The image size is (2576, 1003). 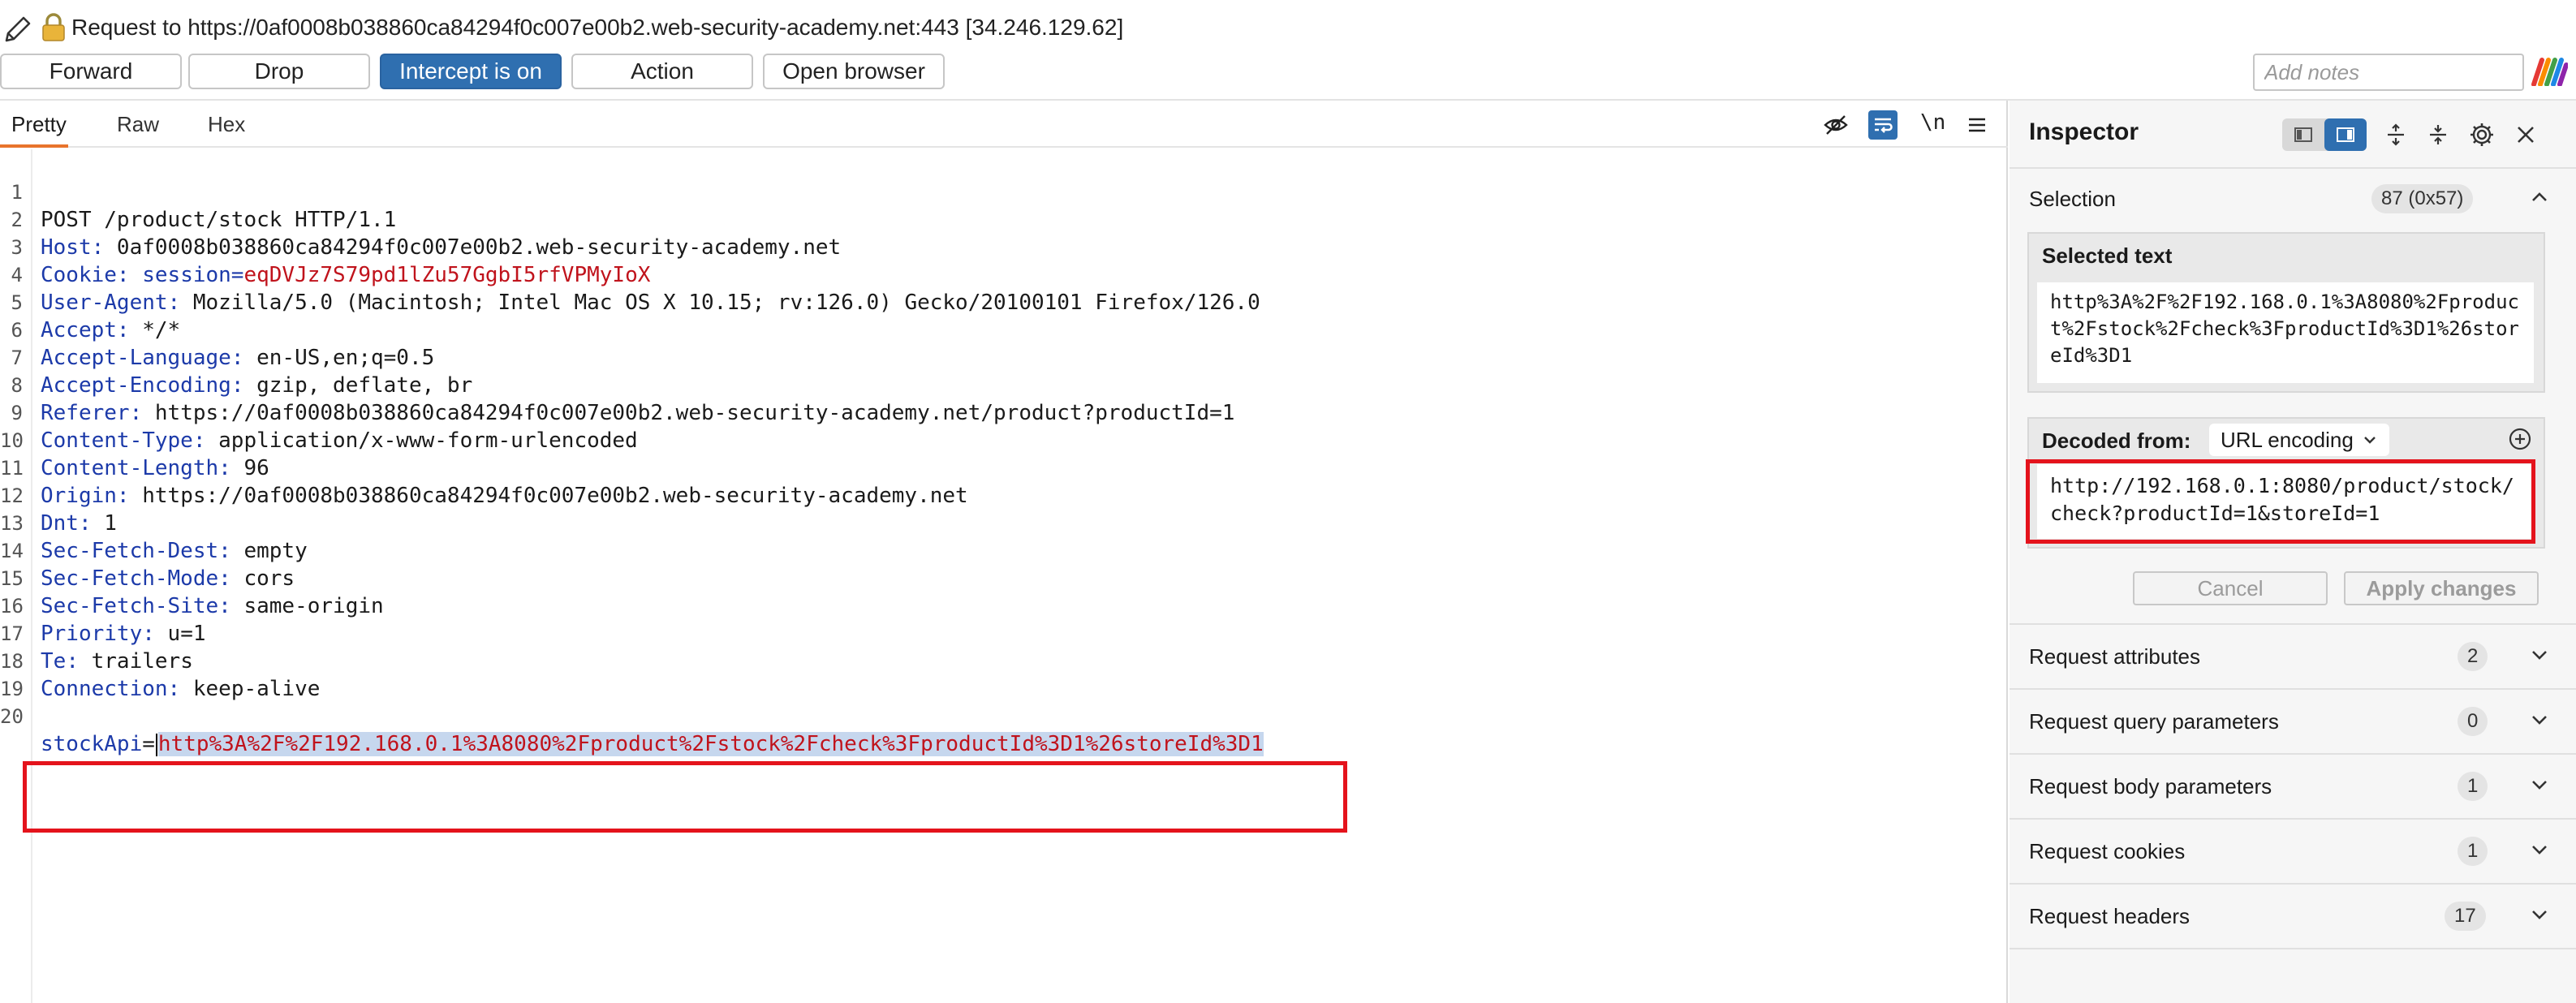 I want to click on section-count-badge: 17, so click(x=2465, y=916).